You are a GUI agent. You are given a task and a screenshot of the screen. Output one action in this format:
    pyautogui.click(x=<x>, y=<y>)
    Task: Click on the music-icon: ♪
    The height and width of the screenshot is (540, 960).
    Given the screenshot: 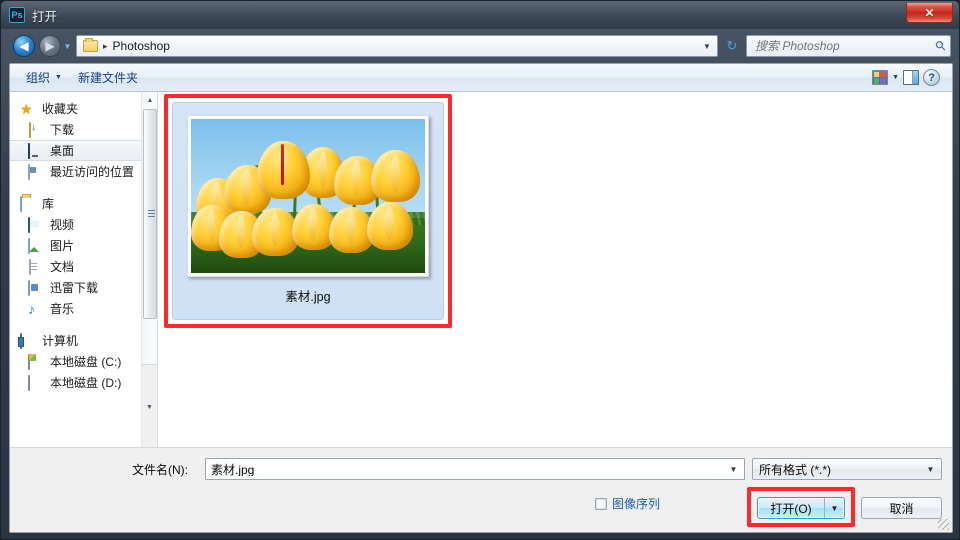 What is the action you would take?
    pyautogui.click(x=31, y=308)
    